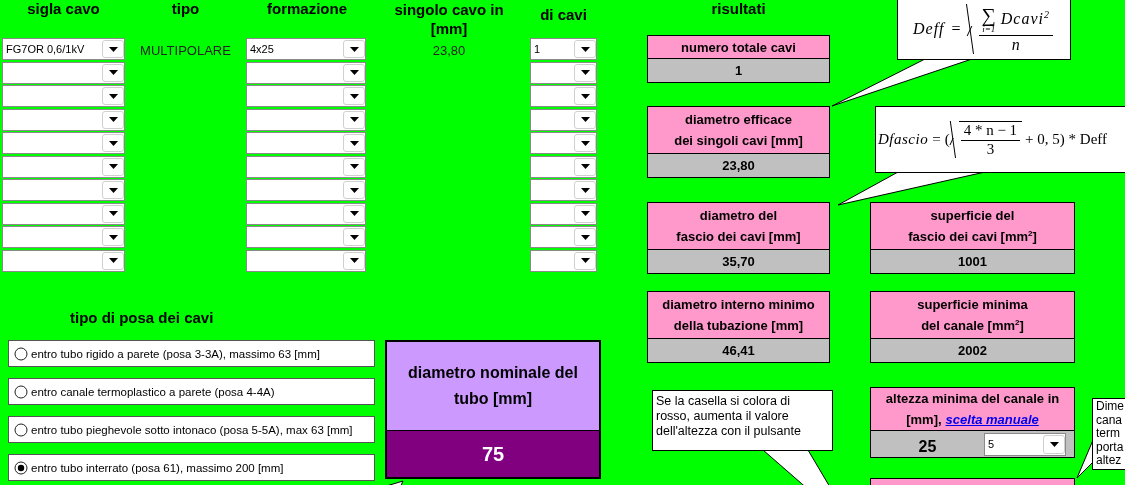  What do you see at coordinates (191, 429) in the screenshot?
I see `radio-option: entro tubo pieghevole sotto intonaco (posa 5-5A), max 63 [mm]` at bounding box center [191, 429].